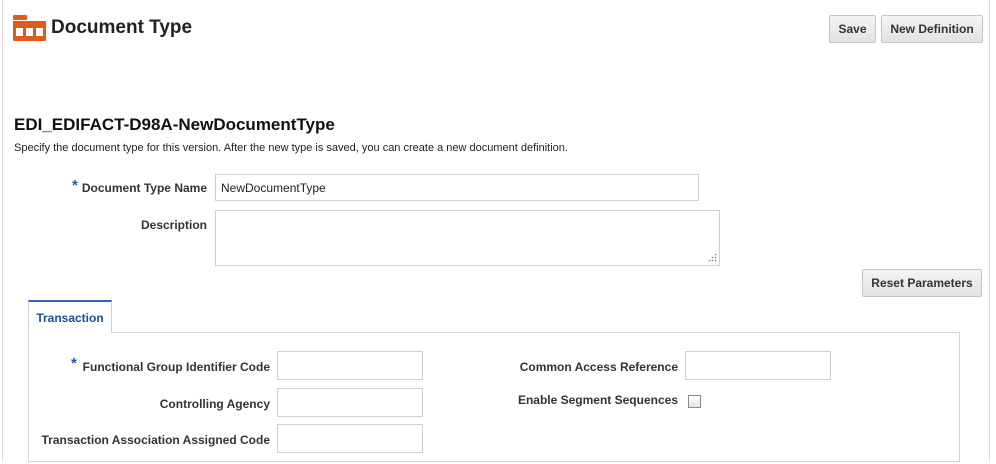 This screenshot has height=464, width=996. Describe the element at coordinates (467, 238) in the screenshot. I see `description-input` at that location.